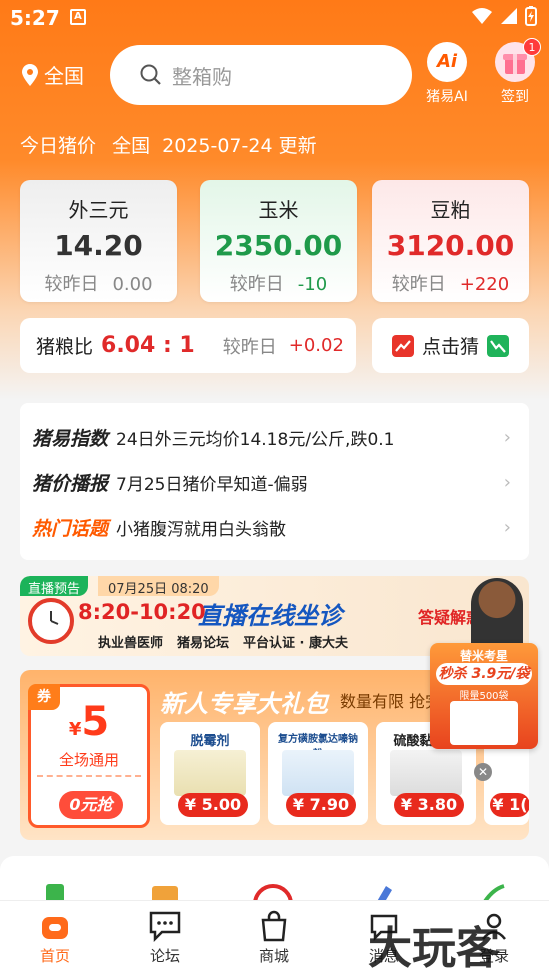 The width and height of the screenshot is (549, 977). Describe the element at coordinates (98, 210) in the screenshot. I see `card-title: 外三元` at that location.